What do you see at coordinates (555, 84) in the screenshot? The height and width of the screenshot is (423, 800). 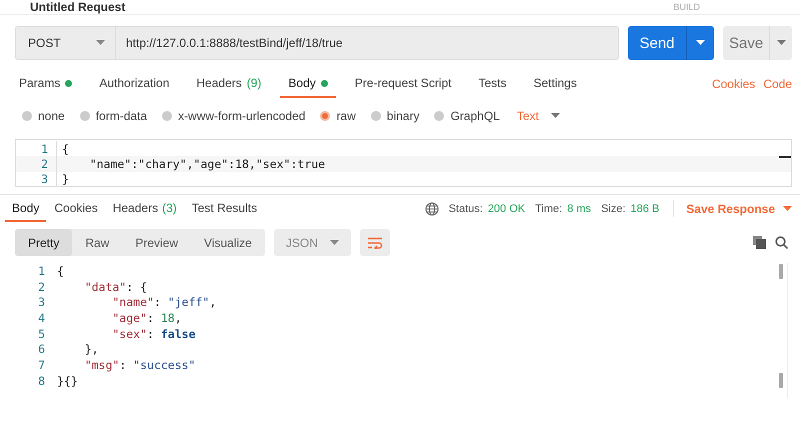 I see `request-tab: Settings` at bounding box center [555, 84].